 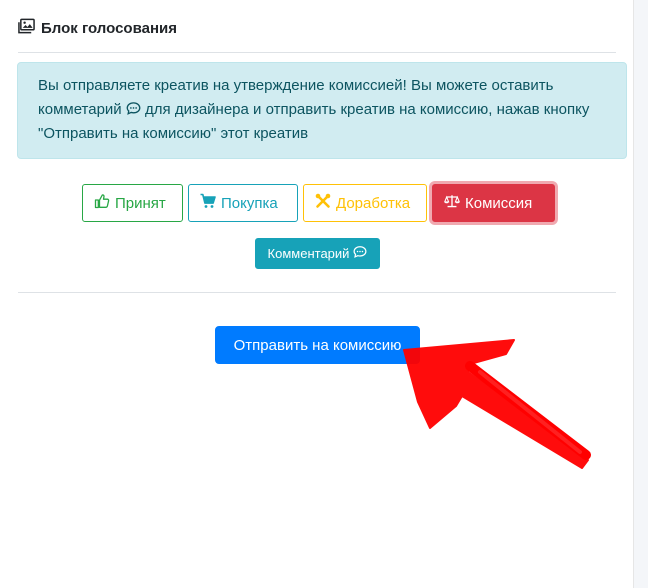 I want to click on thumbs-up-icon, so click(x=102, y=203).